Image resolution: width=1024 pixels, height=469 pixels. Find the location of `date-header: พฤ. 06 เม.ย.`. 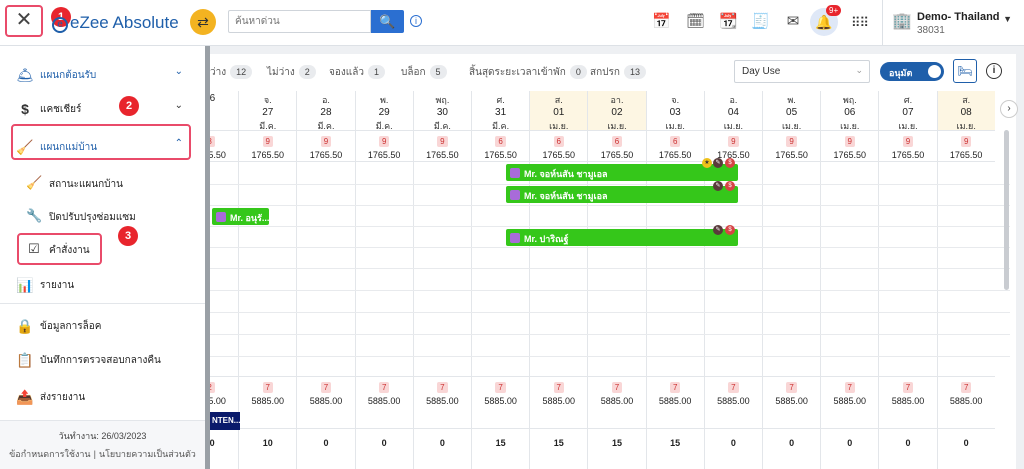

date-header: พฤ. 06 เม.ย. is located at coordinates (850, 111).